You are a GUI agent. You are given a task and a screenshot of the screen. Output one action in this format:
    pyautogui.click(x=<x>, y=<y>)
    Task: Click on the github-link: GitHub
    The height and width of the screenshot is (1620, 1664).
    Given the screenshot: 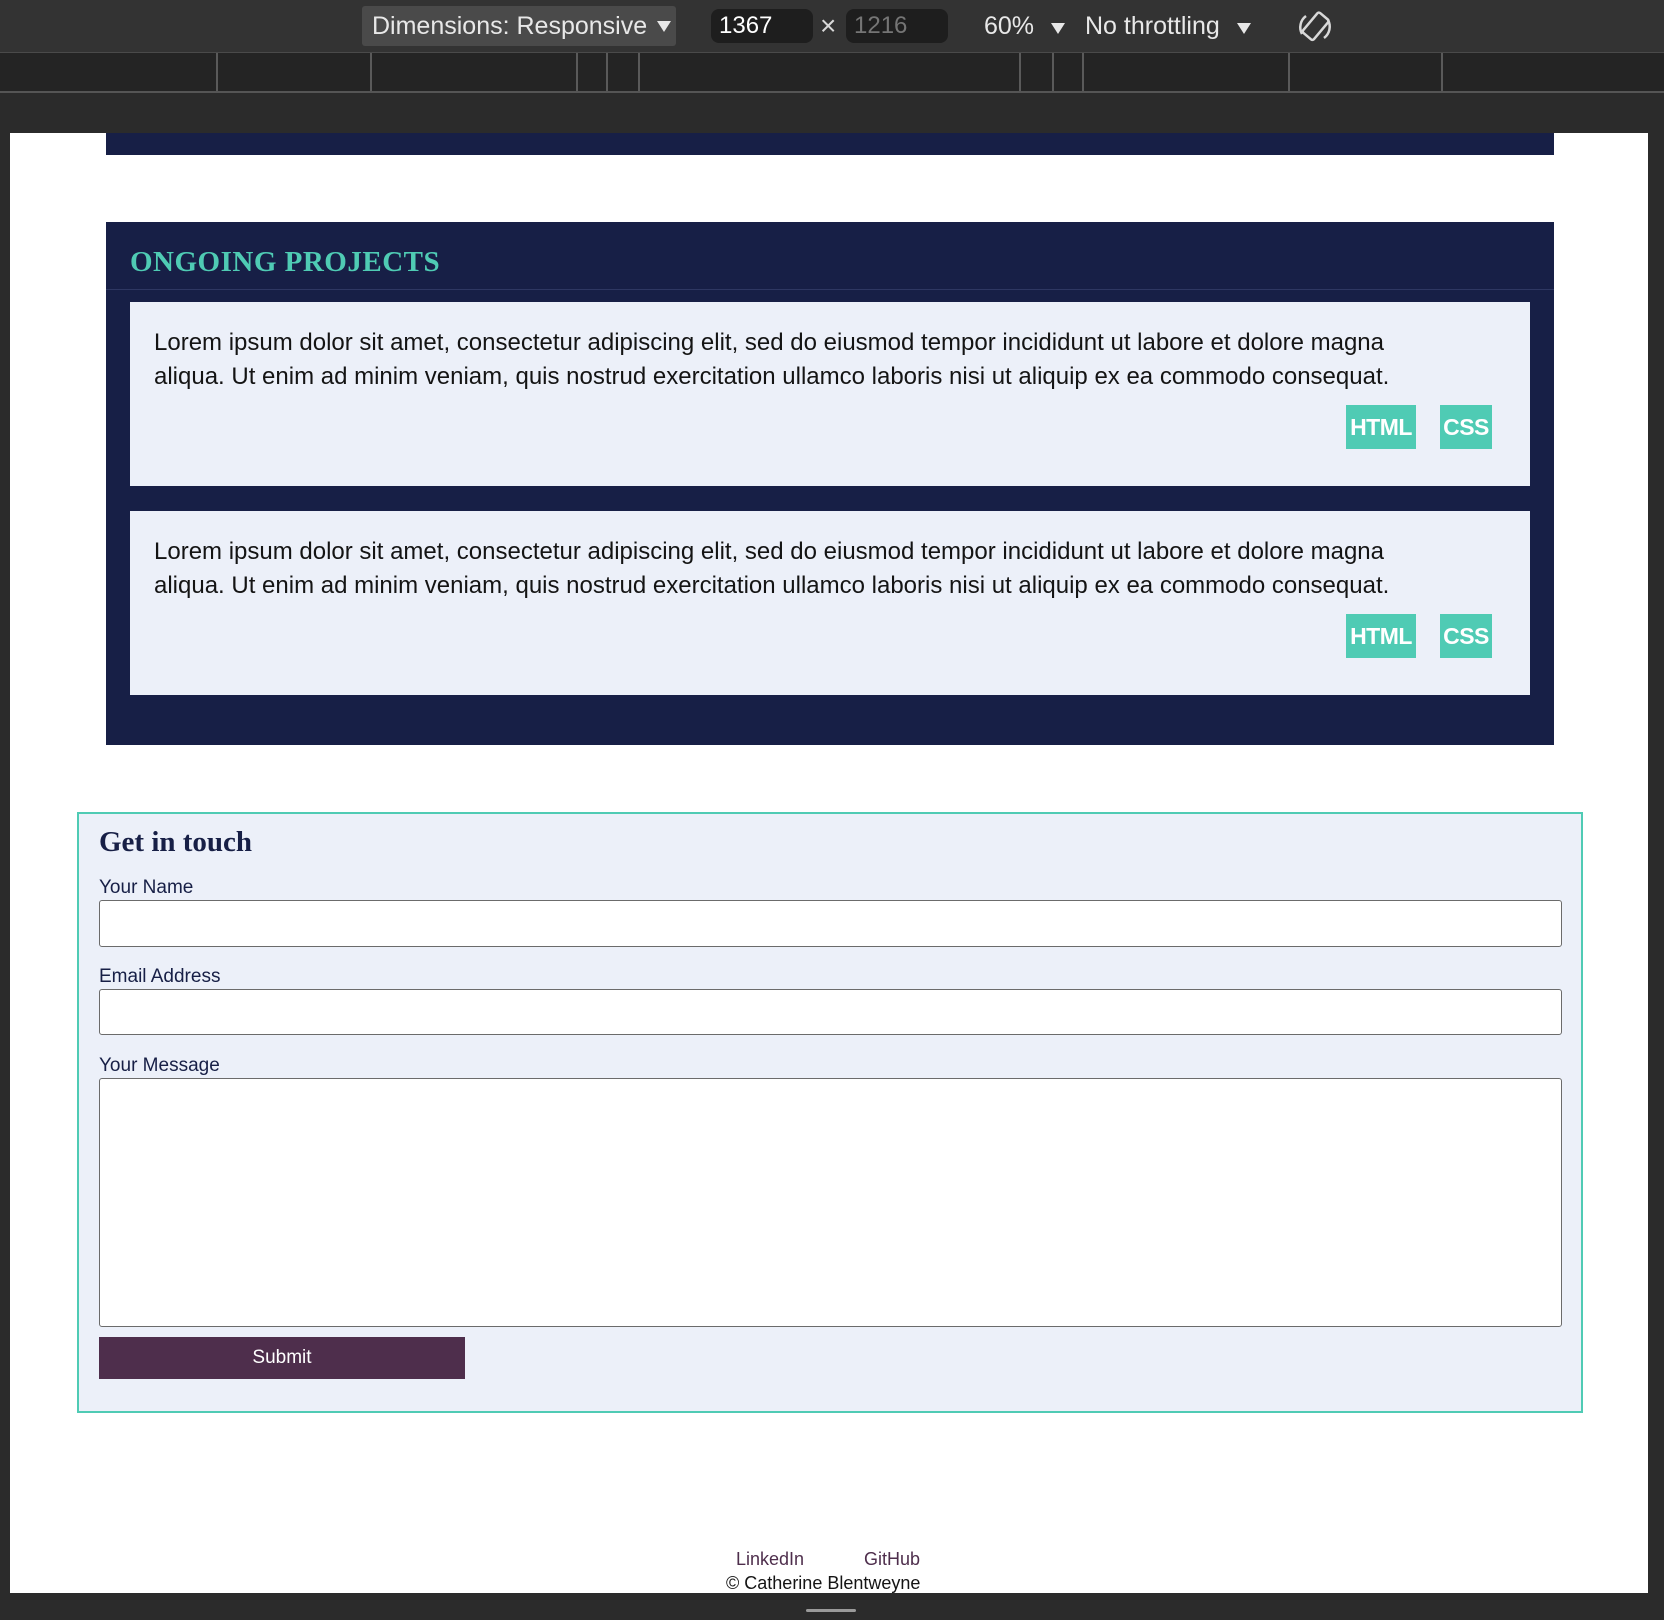 What is the action you would take?
    pyautogui.click(x=892, y=1559)
    